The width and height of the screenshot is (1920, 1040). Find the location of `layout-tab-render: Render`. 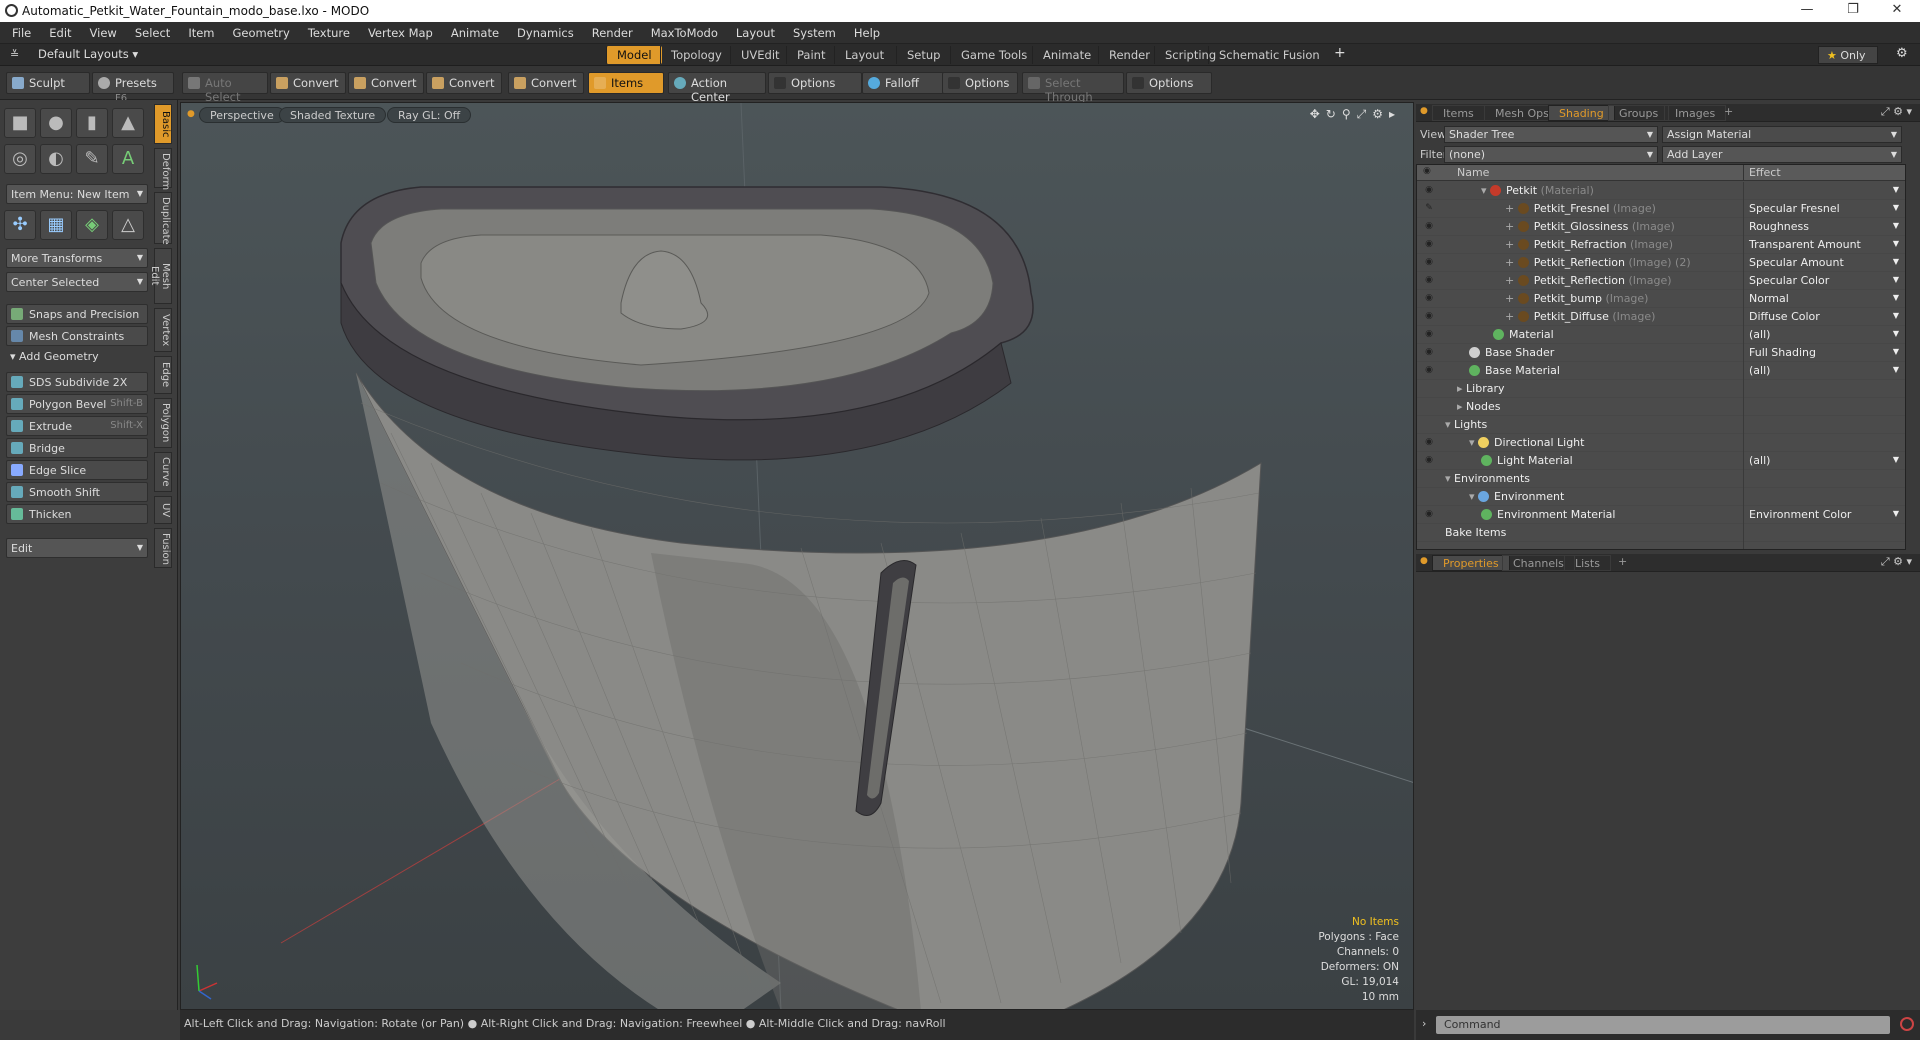

layout-tab-render: Render is located at coordinates (1129, 55).